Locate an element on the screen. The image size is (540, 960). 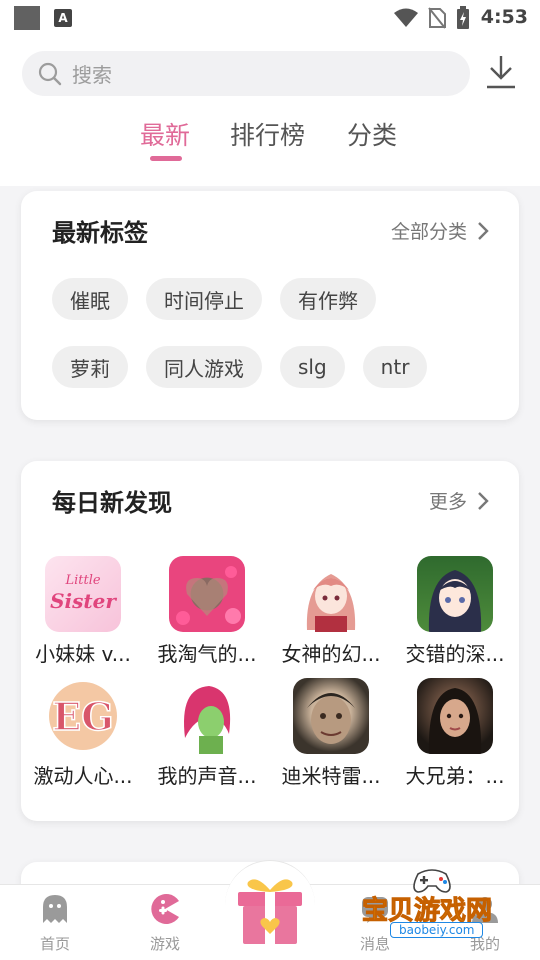
all-categories-link: 全部分类 is located at coordinates (440, 230).